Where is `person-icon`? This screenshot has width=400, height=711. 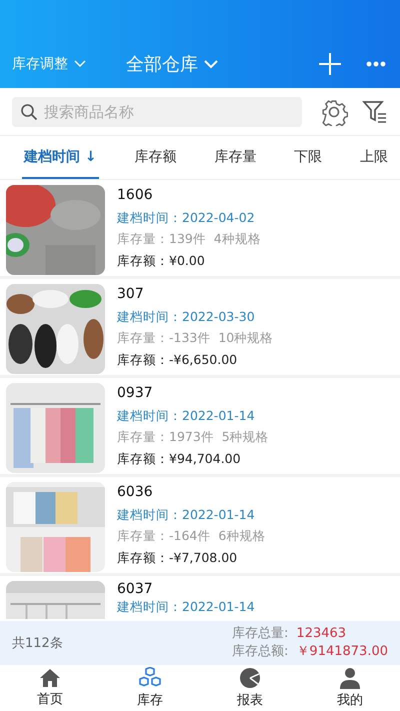 person-icon is located at coordinates (350, 678).